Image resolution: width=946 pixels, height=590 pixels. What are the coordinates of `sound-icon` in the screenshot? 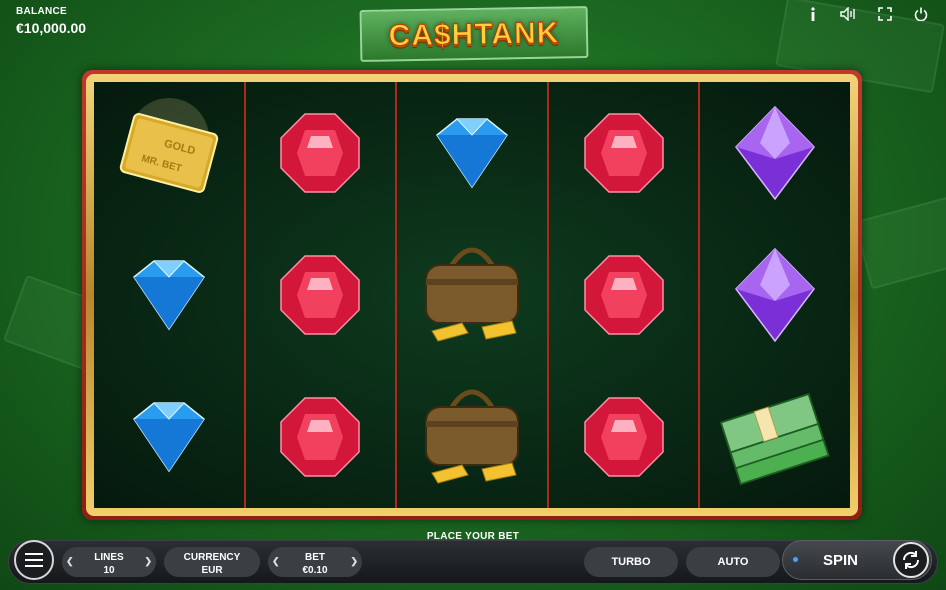 It's located at (849, 14).